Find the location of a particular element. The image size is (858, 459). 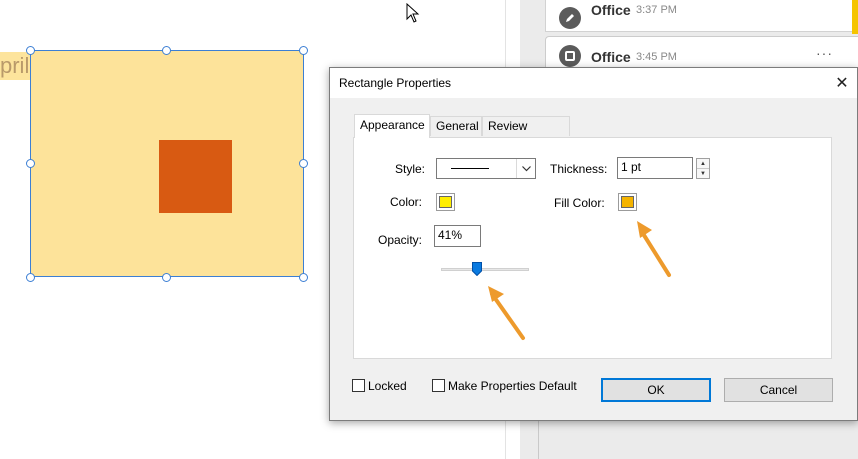

tab-review-history: Review History is located at coordinates (526, 134).